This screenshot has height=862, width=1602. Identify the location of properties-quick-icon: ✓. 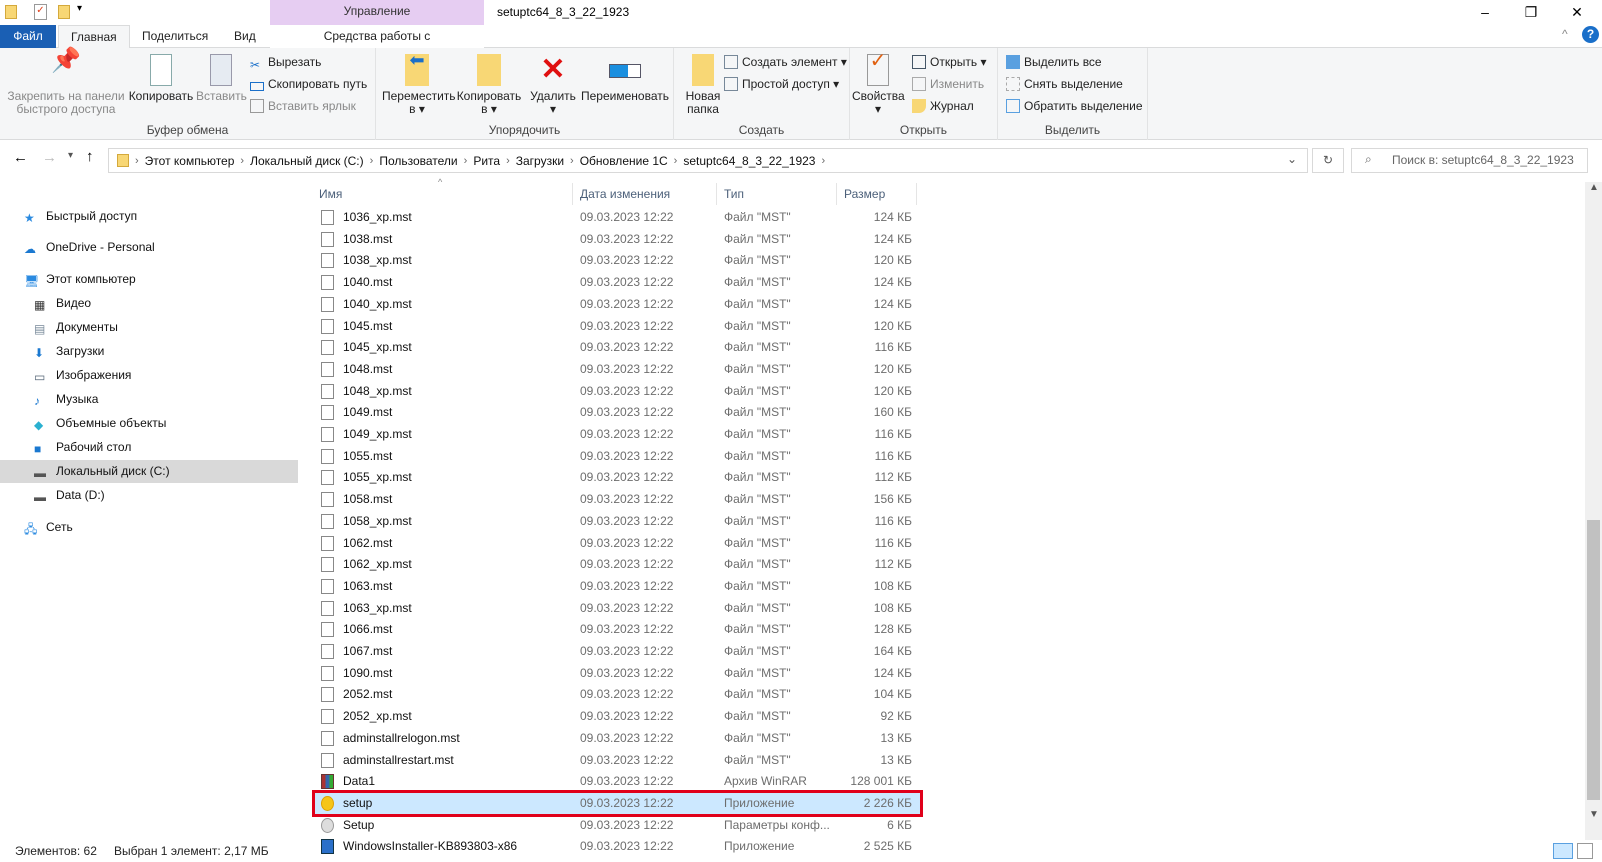
(40, 12).